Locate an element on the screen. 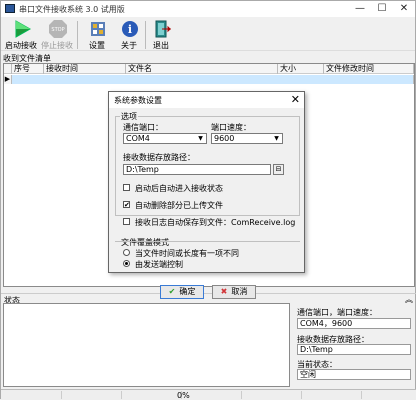 The image size is (416, 400). file-list-header: 序号 接收时间 文件名 大小 文件修改时间 is located at coordinates (209, 69).